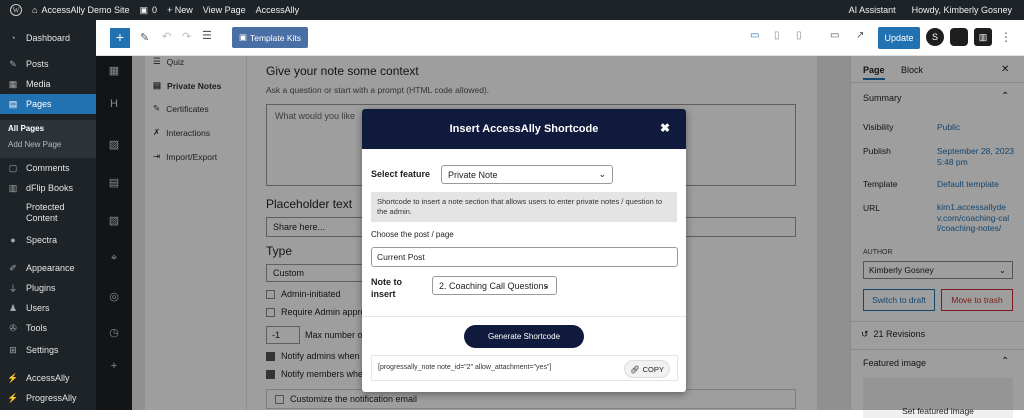 Image resolution: width=1024 pixels, height=418 pixels. I want to click on wordpress-logo-icon: W, so click(16, 10).